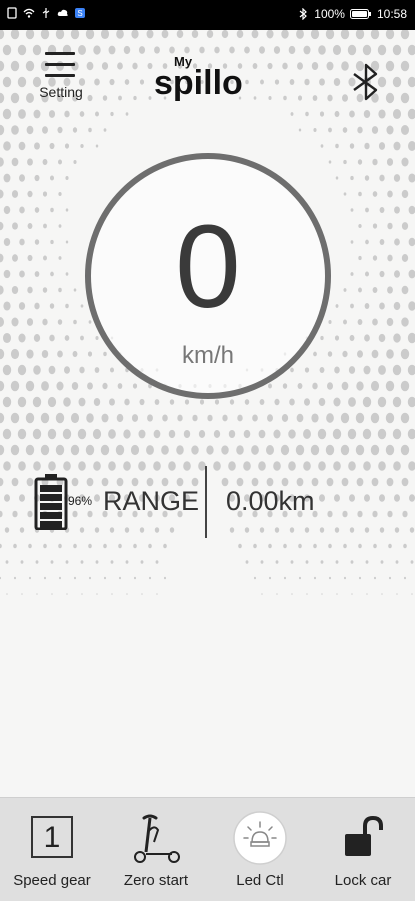  I want to click on battery-bar, so click(51, 515).